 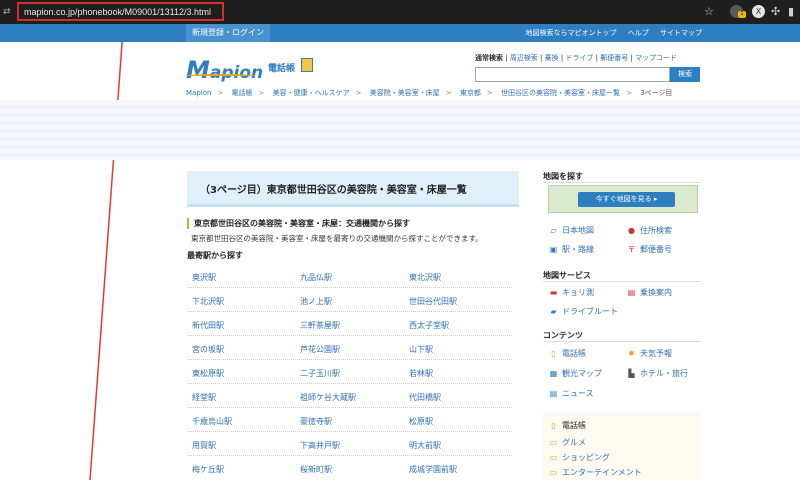 What do you see at coordinates (198, 93) in the screenshot?
I see `breadcrumb-item: Mapion` at bounding box center [198, 93].